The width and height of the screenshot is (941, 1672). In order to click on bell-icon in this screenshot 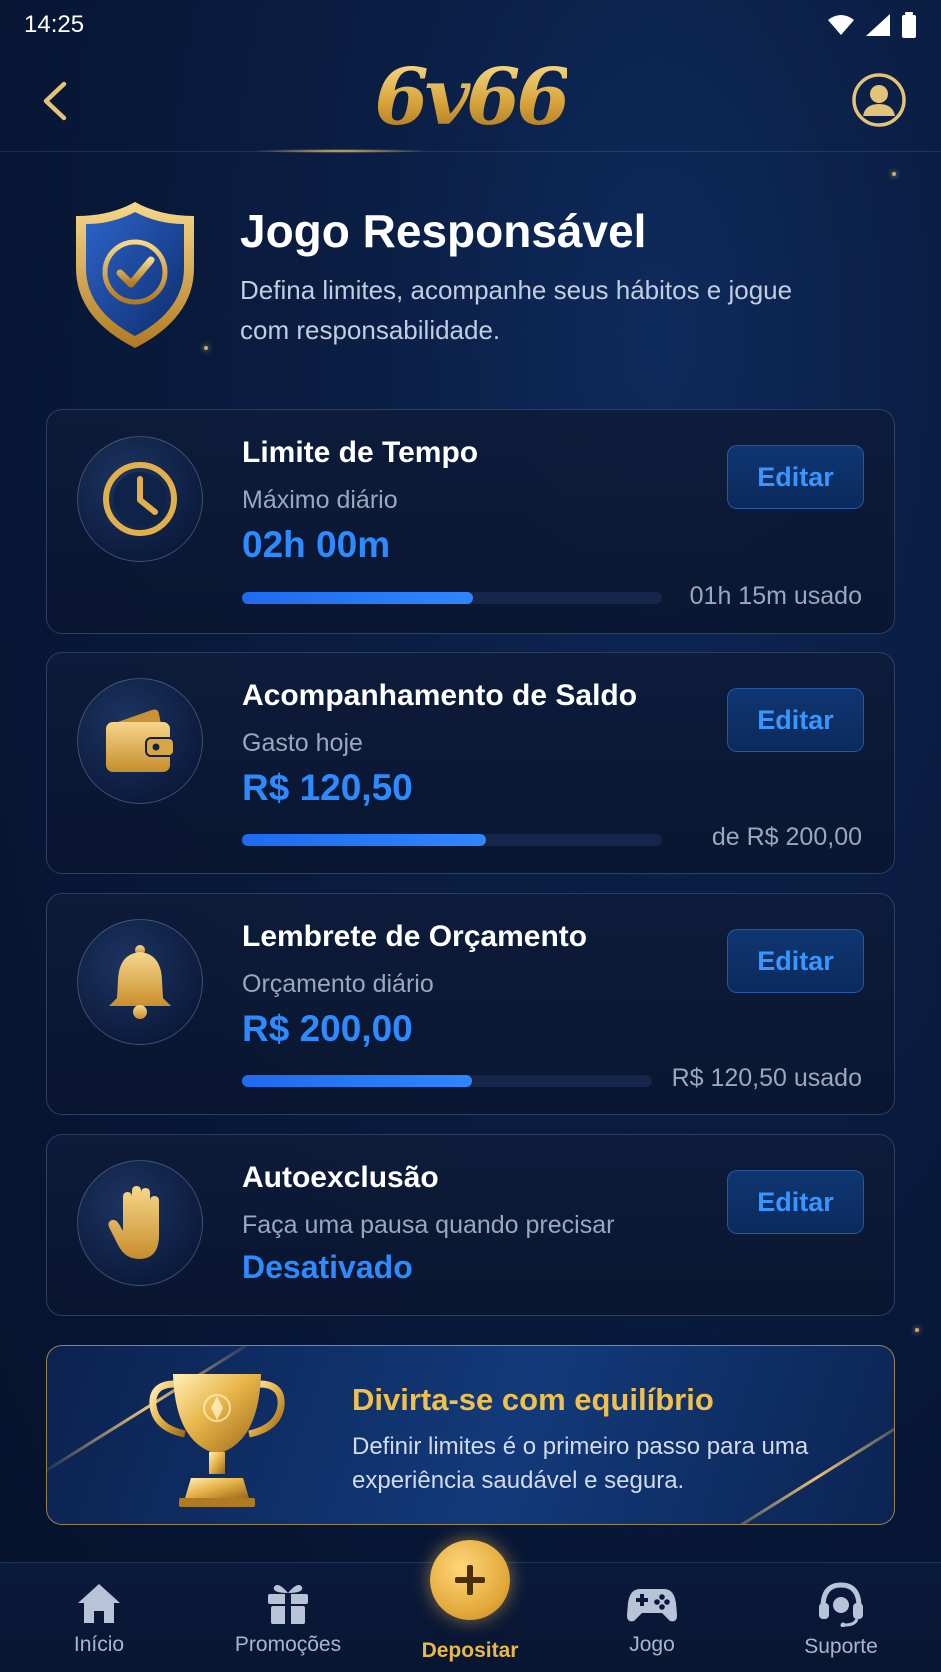, I will do `click(140, 982)`.